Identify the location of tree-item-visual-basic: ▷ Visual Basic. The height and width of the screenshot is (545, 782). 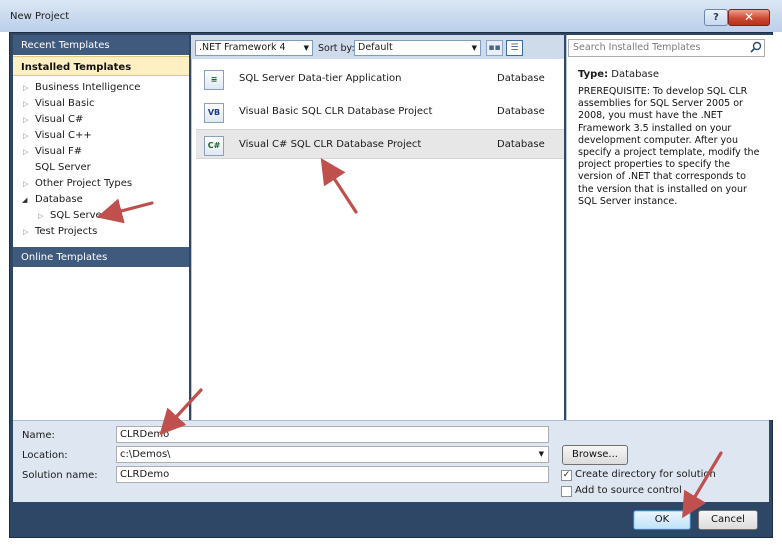
(101, 104).